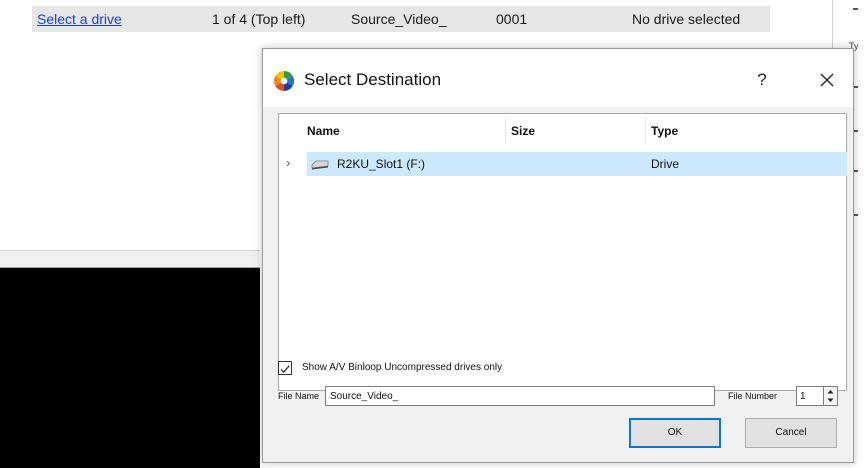 This screenshot has width=864, height=468. What do you see at coordinates (523, 131) in the screenshot?
I see `column-header-size: Size` at bounding box center [523, 131].